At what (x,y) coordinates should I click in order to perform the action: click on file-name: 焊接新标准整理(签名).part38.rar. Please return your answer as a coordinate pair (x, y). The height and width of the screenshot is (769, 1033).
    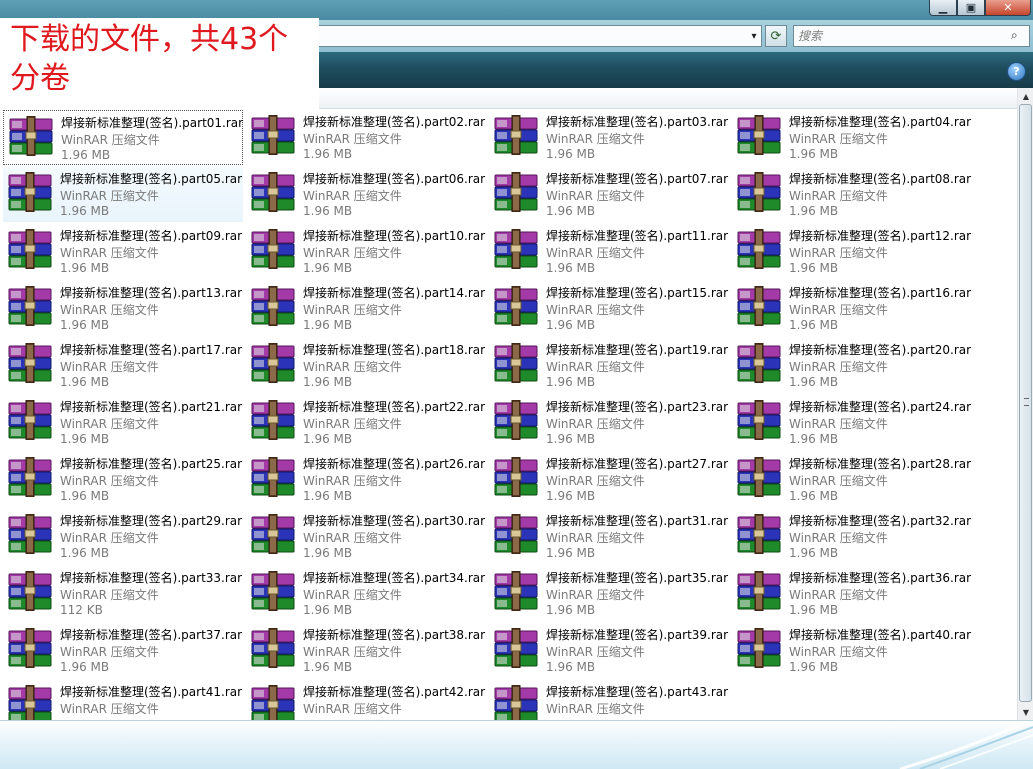
    Looking at the image, I should click on (394, 635).